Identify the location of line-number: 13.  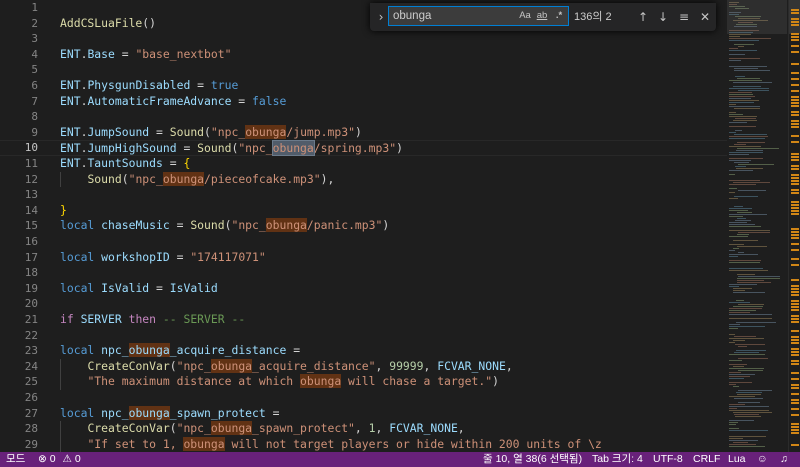
(31, 195).